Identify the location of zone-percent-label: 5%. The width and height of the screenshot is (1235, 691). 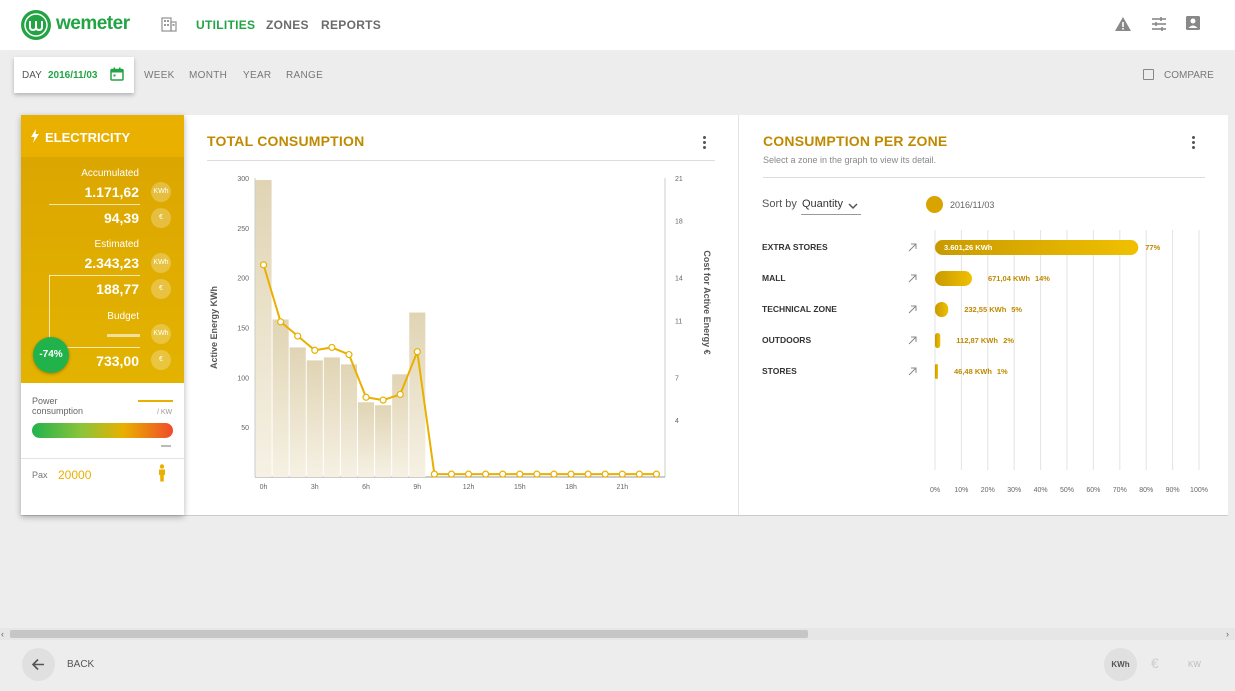
(1016, 309).